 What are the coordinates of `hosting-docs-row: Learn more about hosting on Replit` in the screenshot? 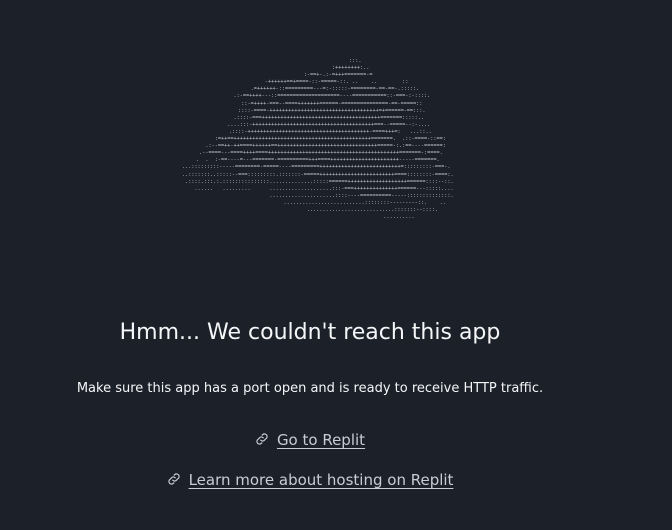 It's located at (310, 480).